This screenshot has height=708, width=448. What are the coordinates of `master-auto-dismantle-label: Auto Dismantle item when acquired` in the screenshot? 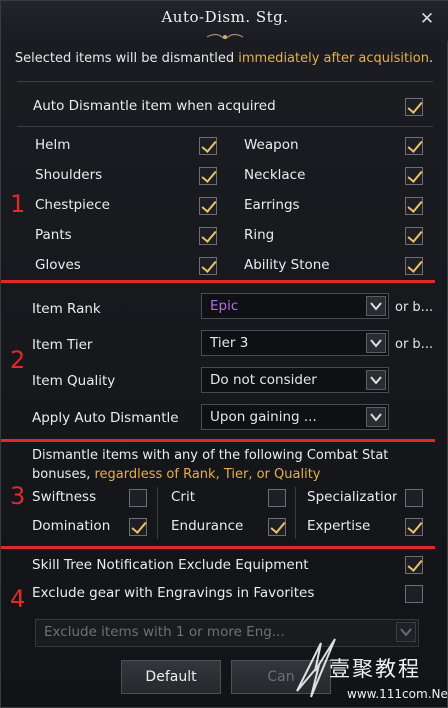 It's located at (154, 106).